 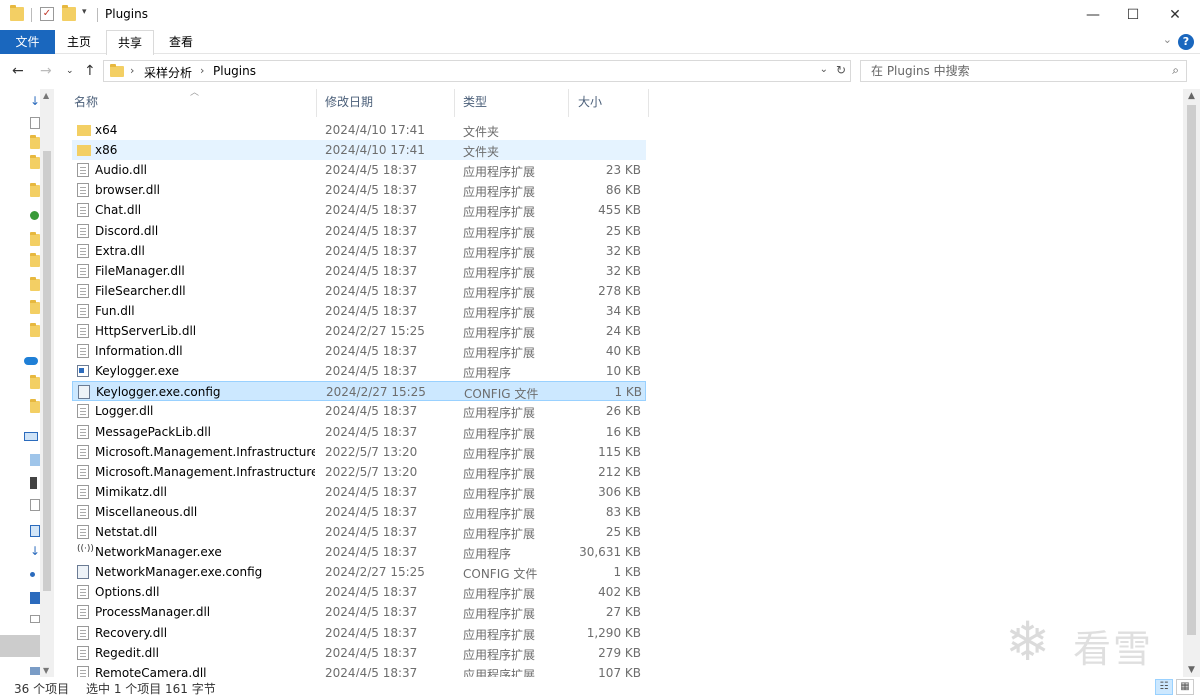 What do you see at coordinates (47, 14) in the screenshot?
I see `properties-icon: ✓` at bounding box center [47, 14].